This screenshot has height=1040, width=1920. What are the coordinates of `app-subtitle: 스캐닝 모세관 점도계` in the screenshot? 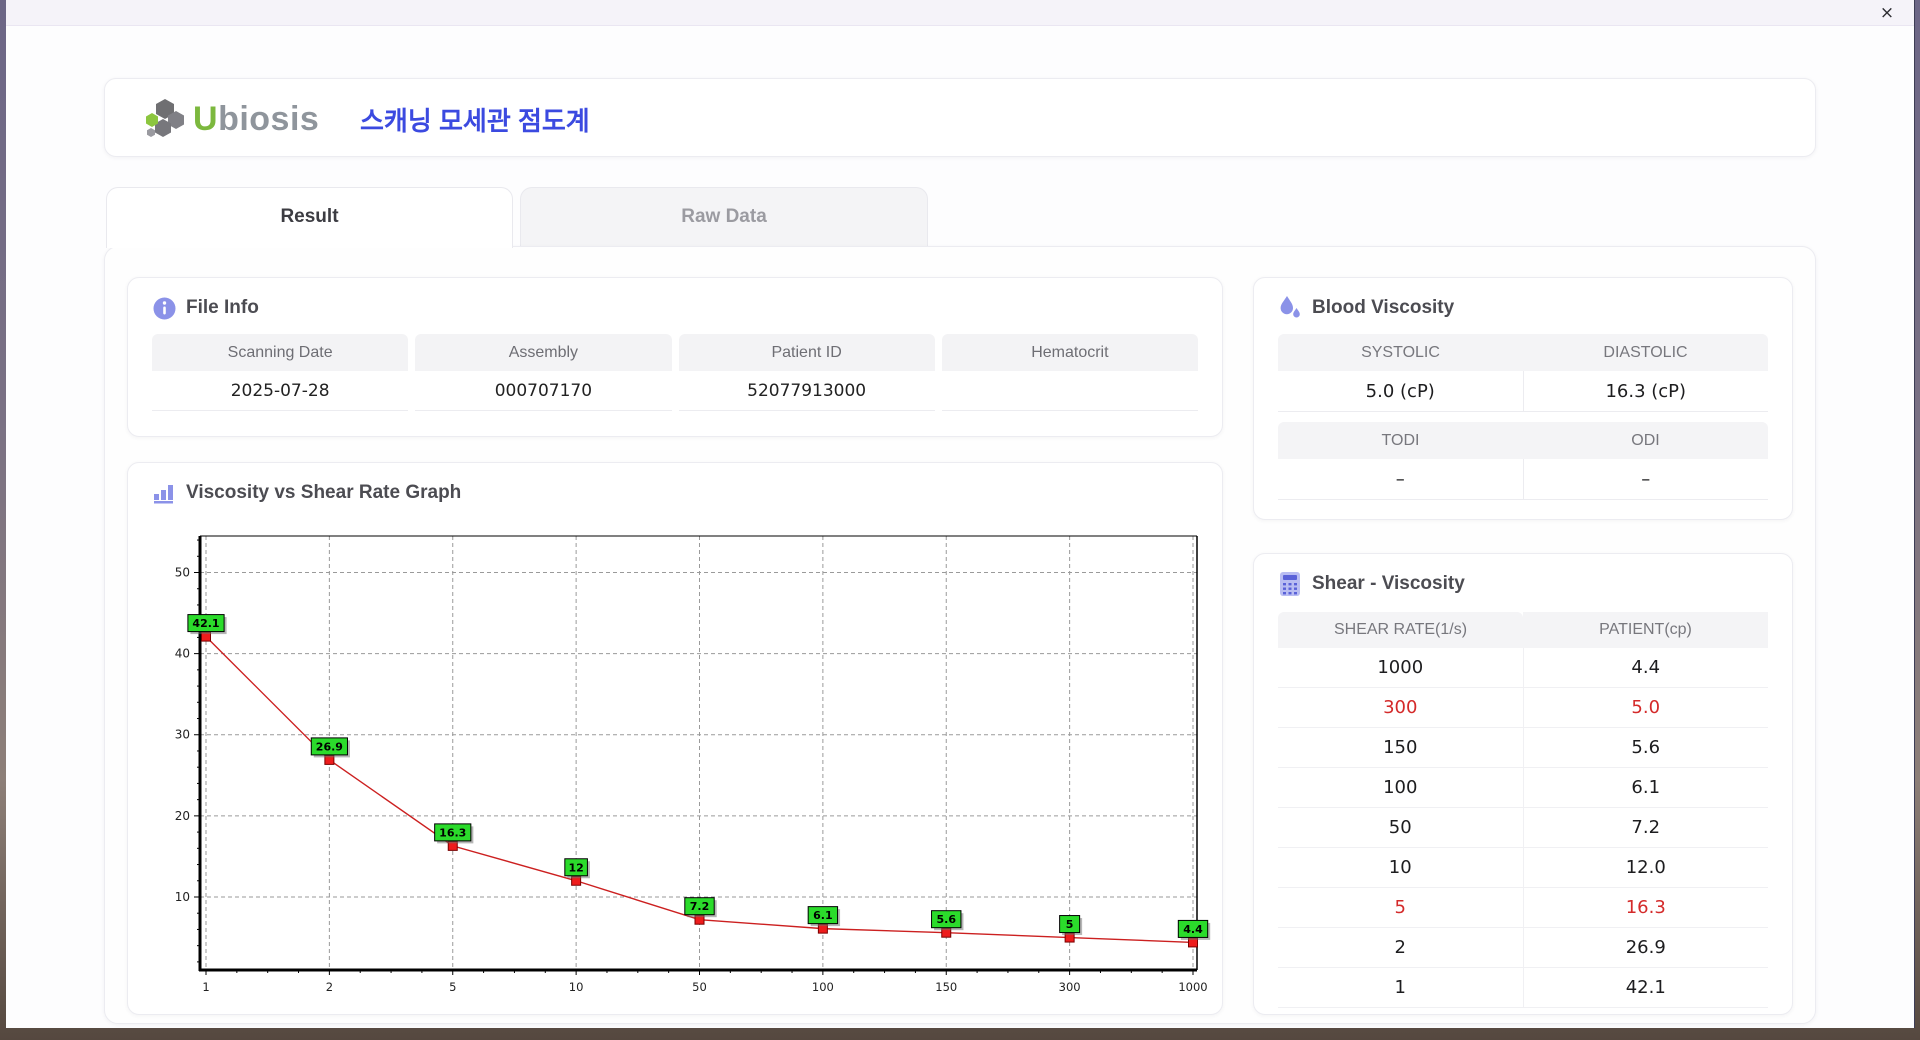 It's located at (475, 121).